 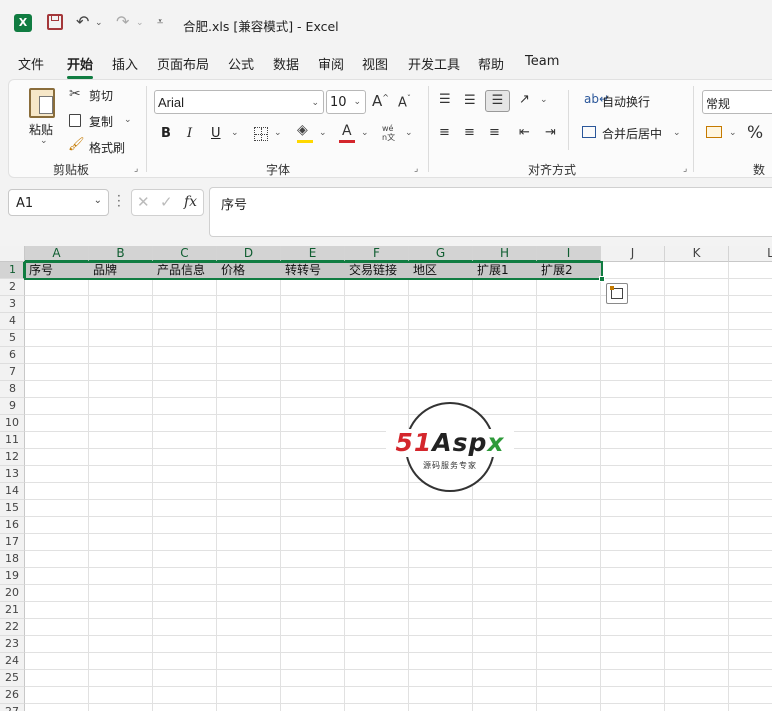 I want to click on column-header-f: F, so click(x=377, y=254).